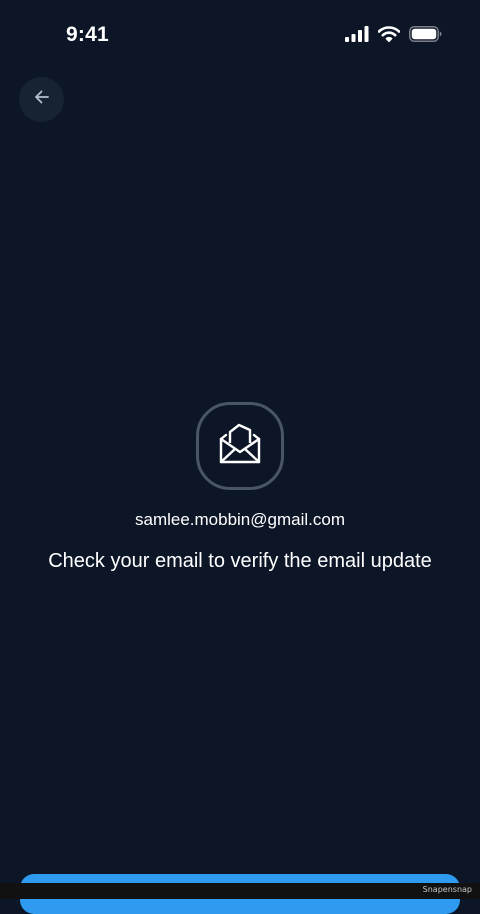  I want to click on arrow-left-icon, so click(42, 99).